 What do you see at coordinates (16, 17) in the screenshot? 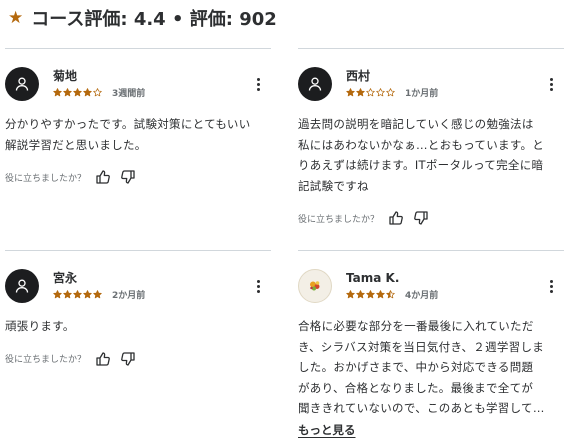
I see `star-icon: ★` at bounding box center [16, 17].